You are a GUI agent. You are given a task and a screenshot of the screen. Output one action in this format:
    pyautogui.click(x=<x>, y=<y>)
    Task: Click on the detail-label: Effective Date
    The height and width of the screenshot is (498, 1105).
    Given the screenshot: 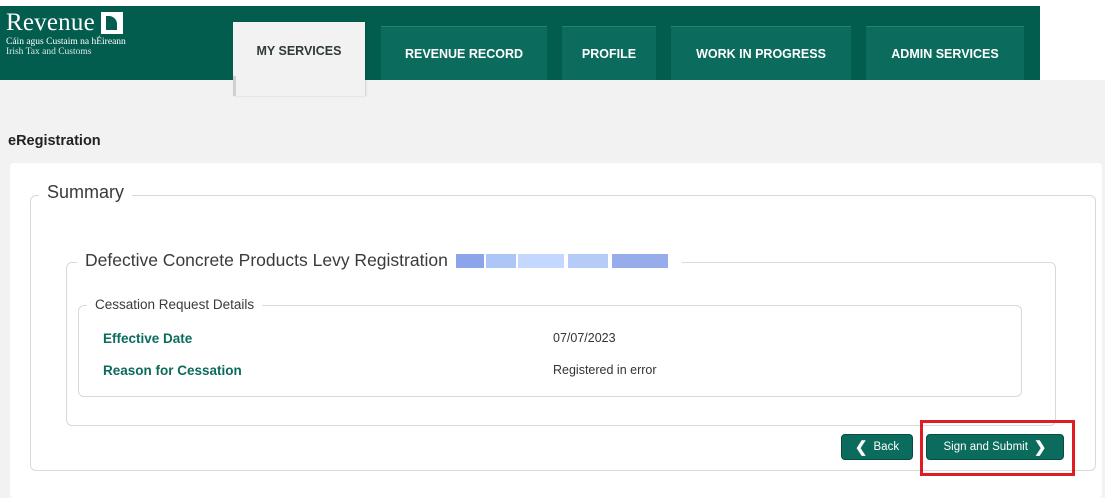 What is the action you would take?
    pyautogui.click(x=148, y=338)
    